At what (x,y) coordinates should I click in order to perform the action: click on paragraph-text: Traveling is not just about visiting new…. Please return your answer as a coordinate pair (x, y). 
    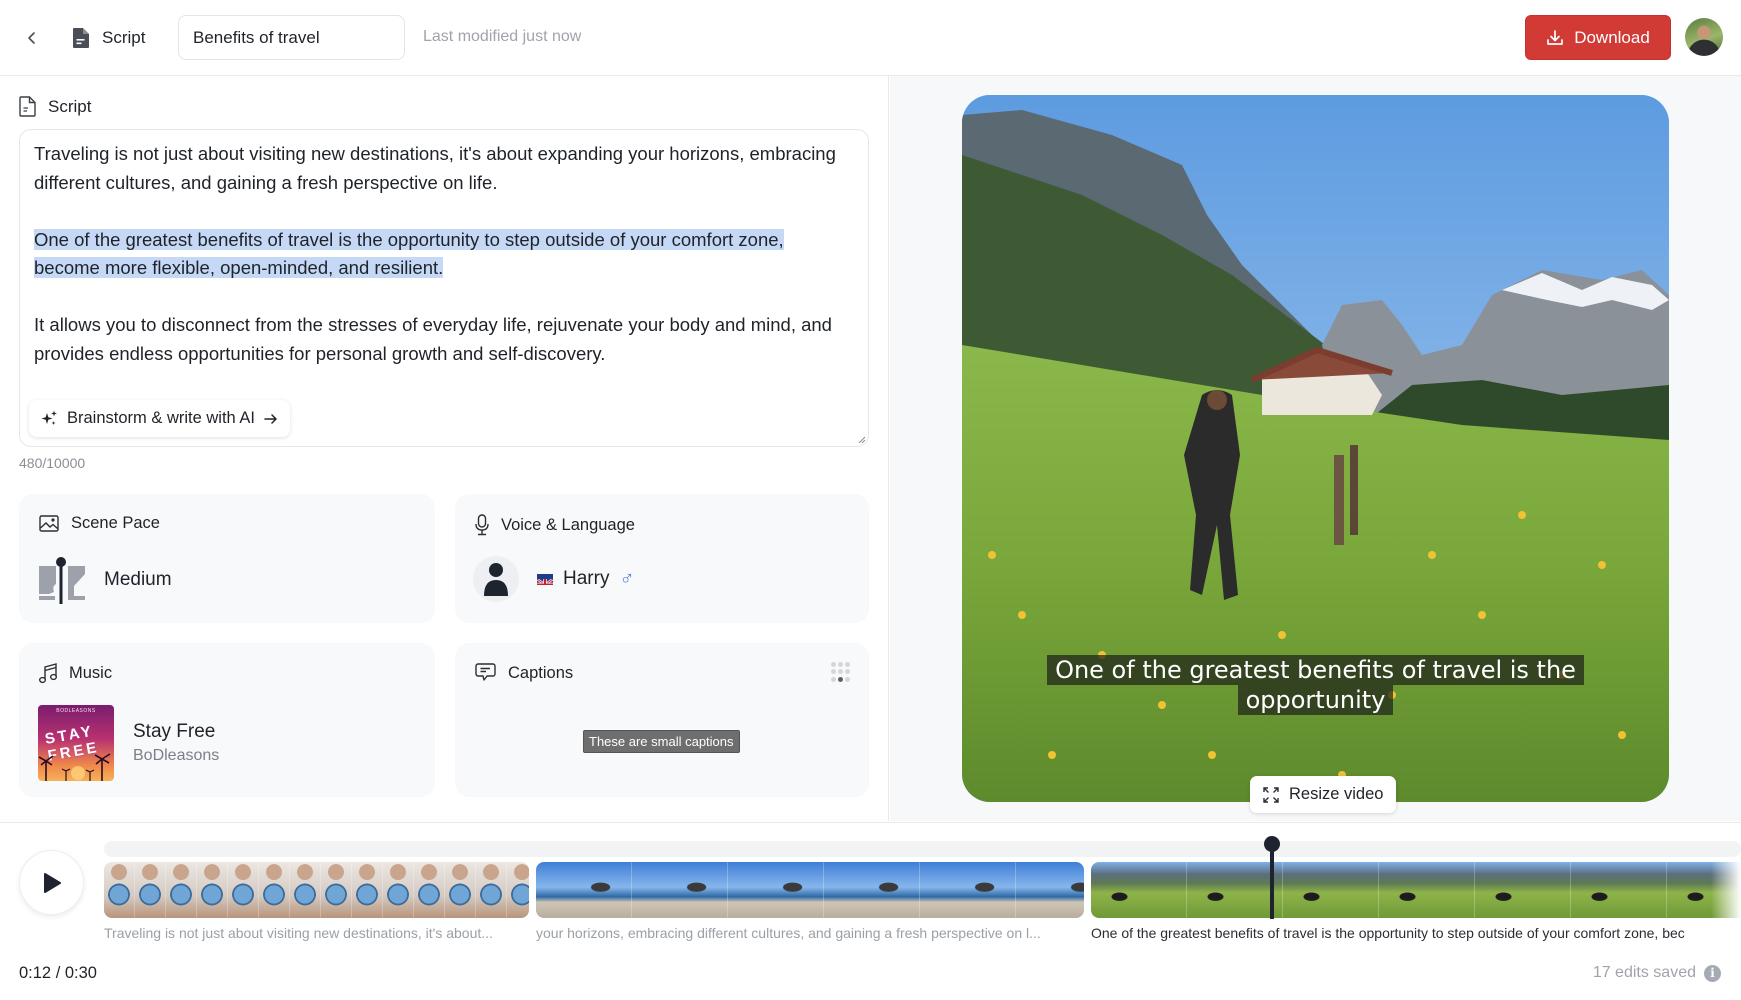
    Looking at the image, I should click on (435, 168).